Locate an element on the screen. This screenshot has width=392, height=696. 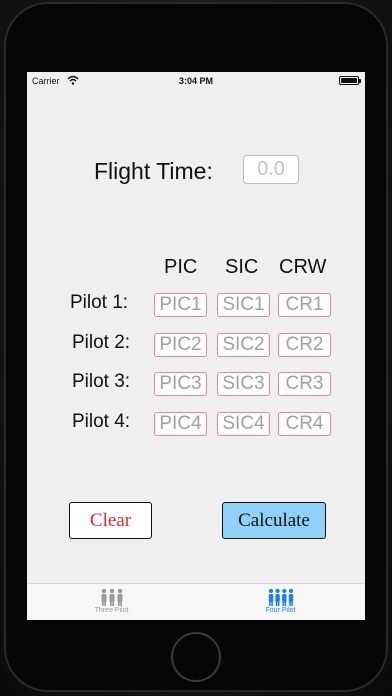
tab-bar: Three Pilot Four Pilot is located at coordinates (196, 601).